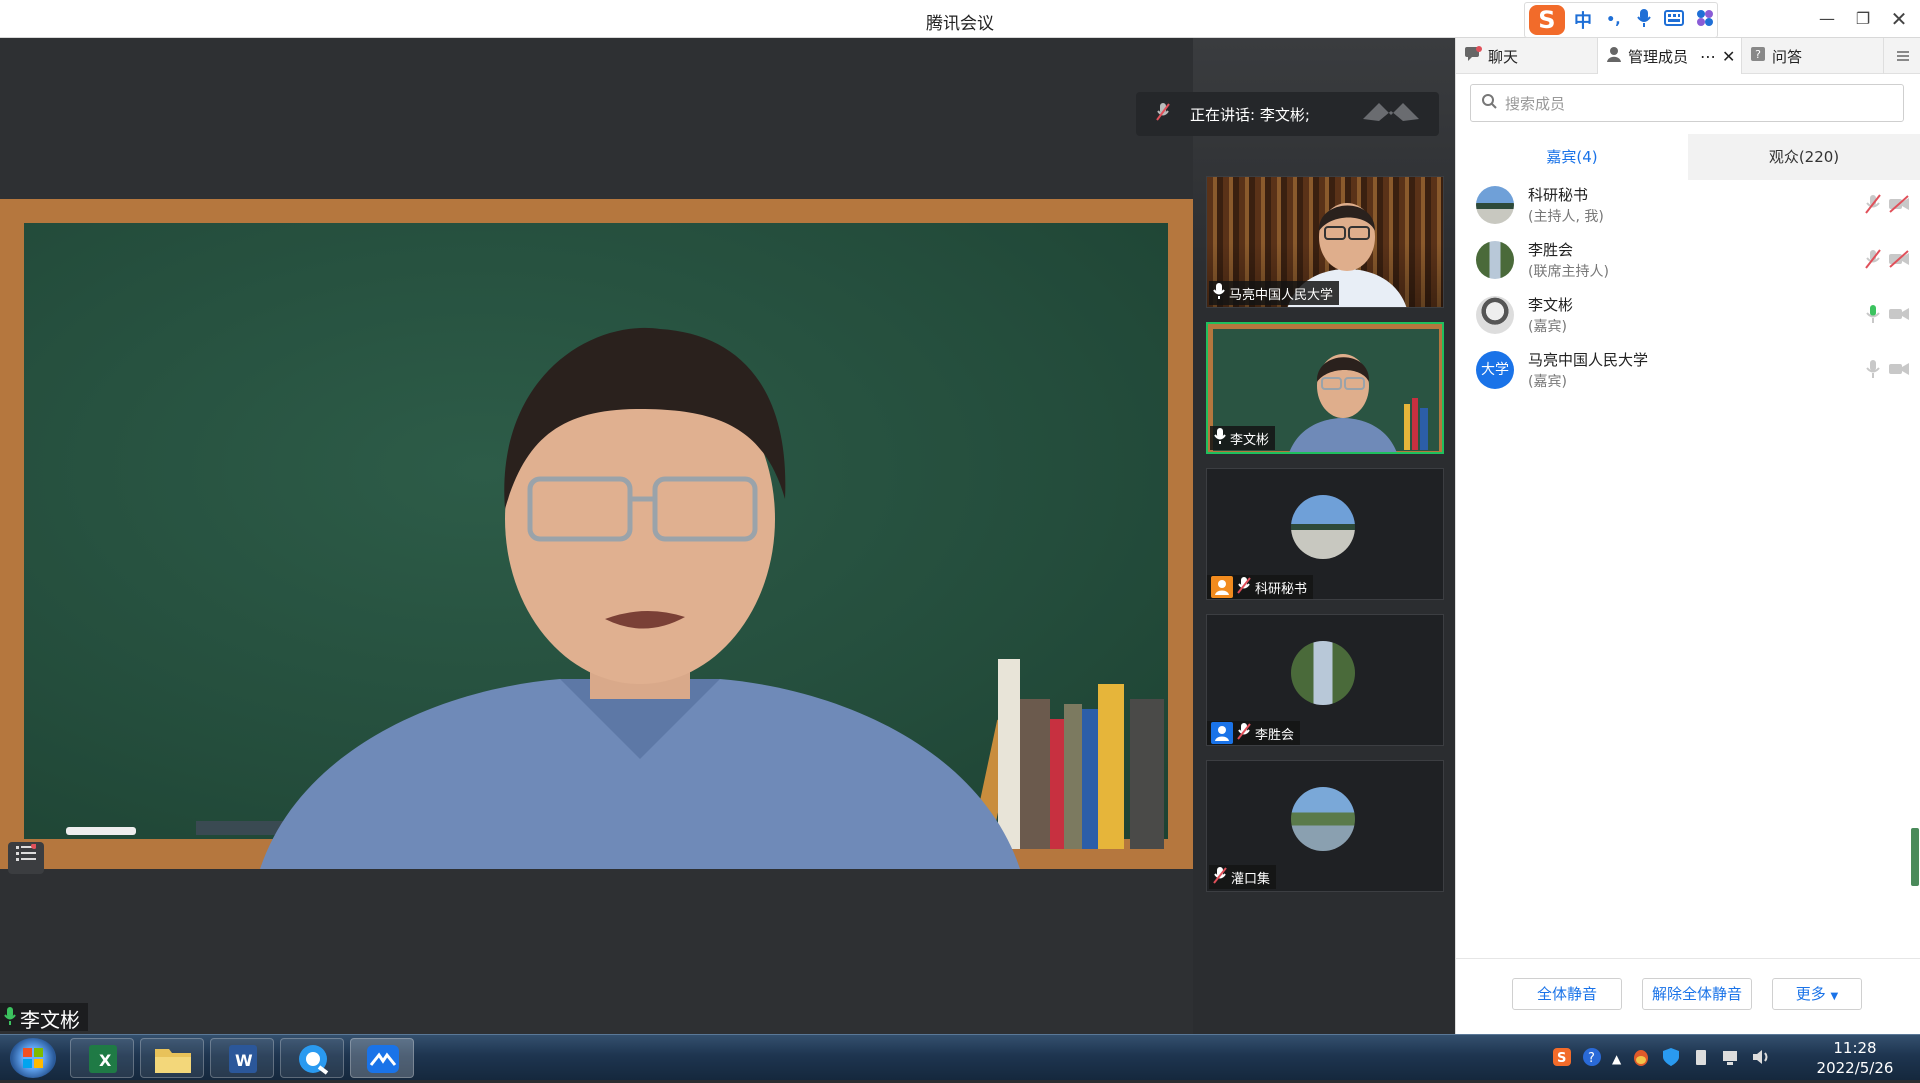 This screenshot has height=1083, width=1920. I want to click on word-taskbar-icon: W, so click(242, 1058).